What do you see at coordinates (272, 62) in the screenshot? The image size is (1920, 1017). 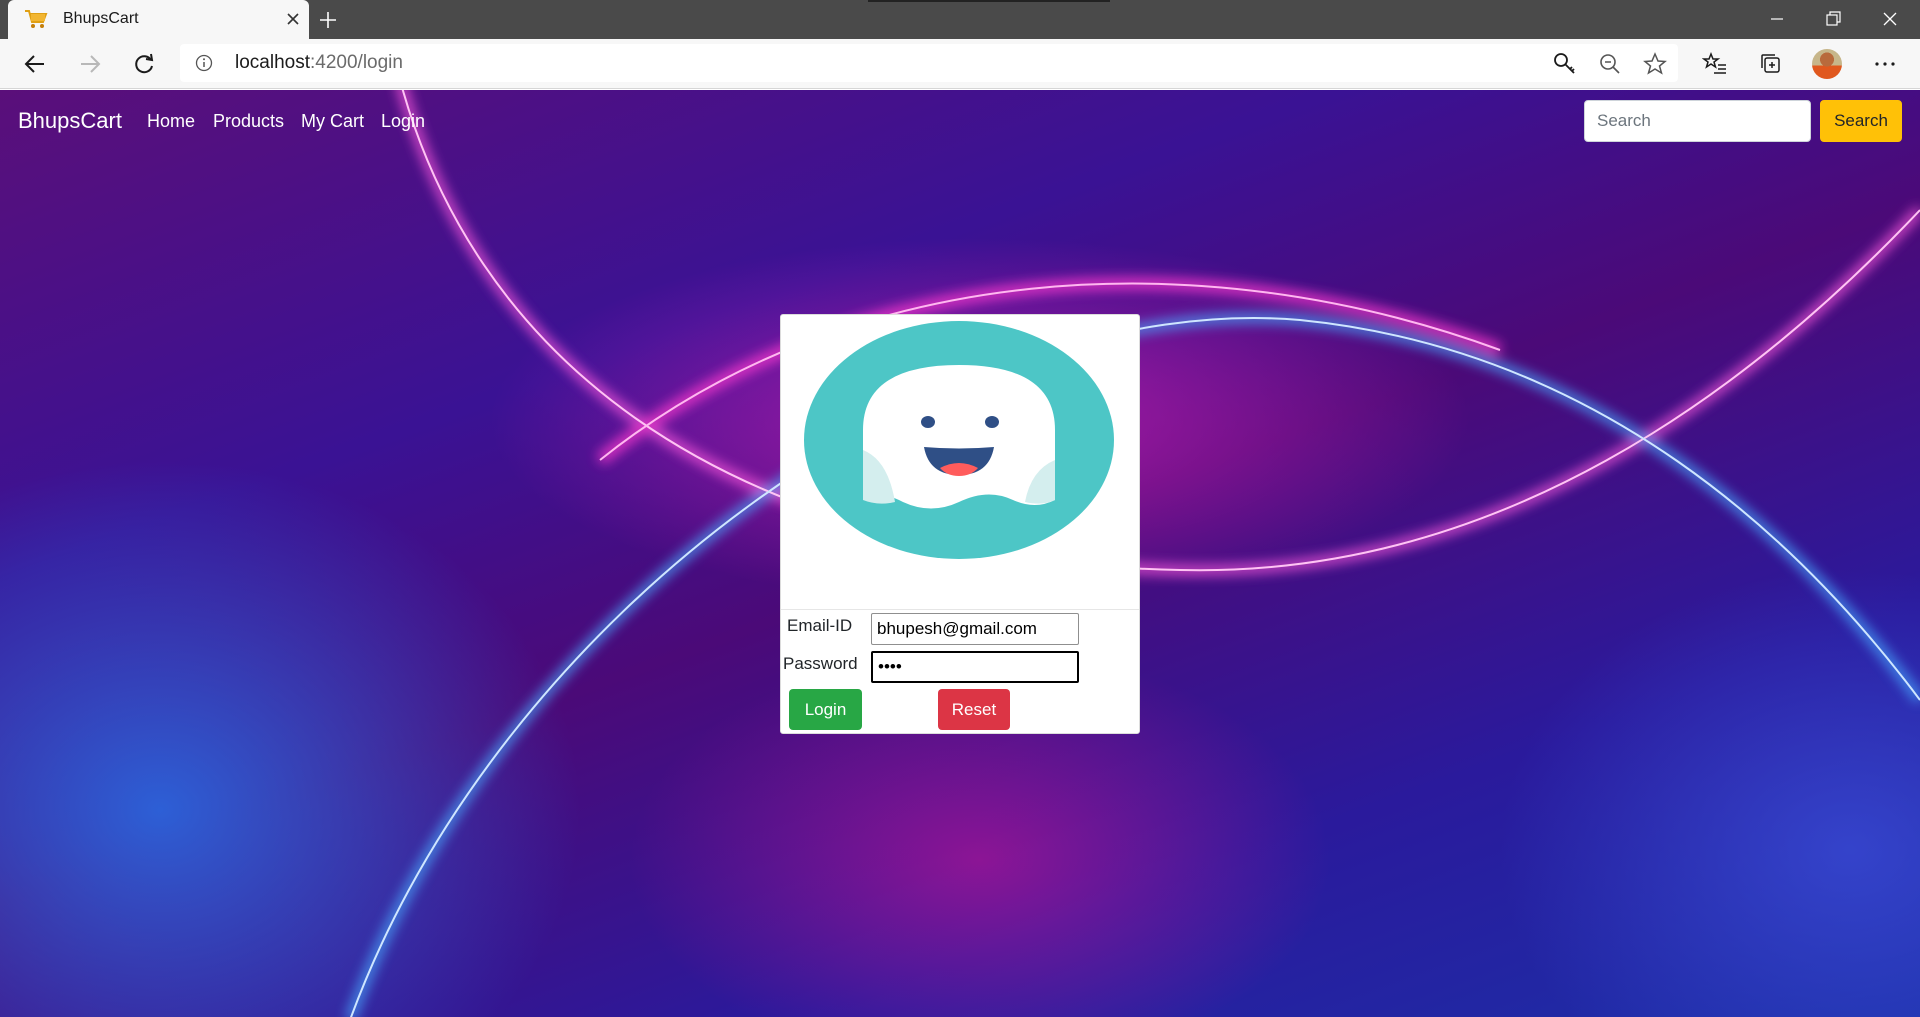 I see `url-host: localhost` at bounding box center [272, 62].